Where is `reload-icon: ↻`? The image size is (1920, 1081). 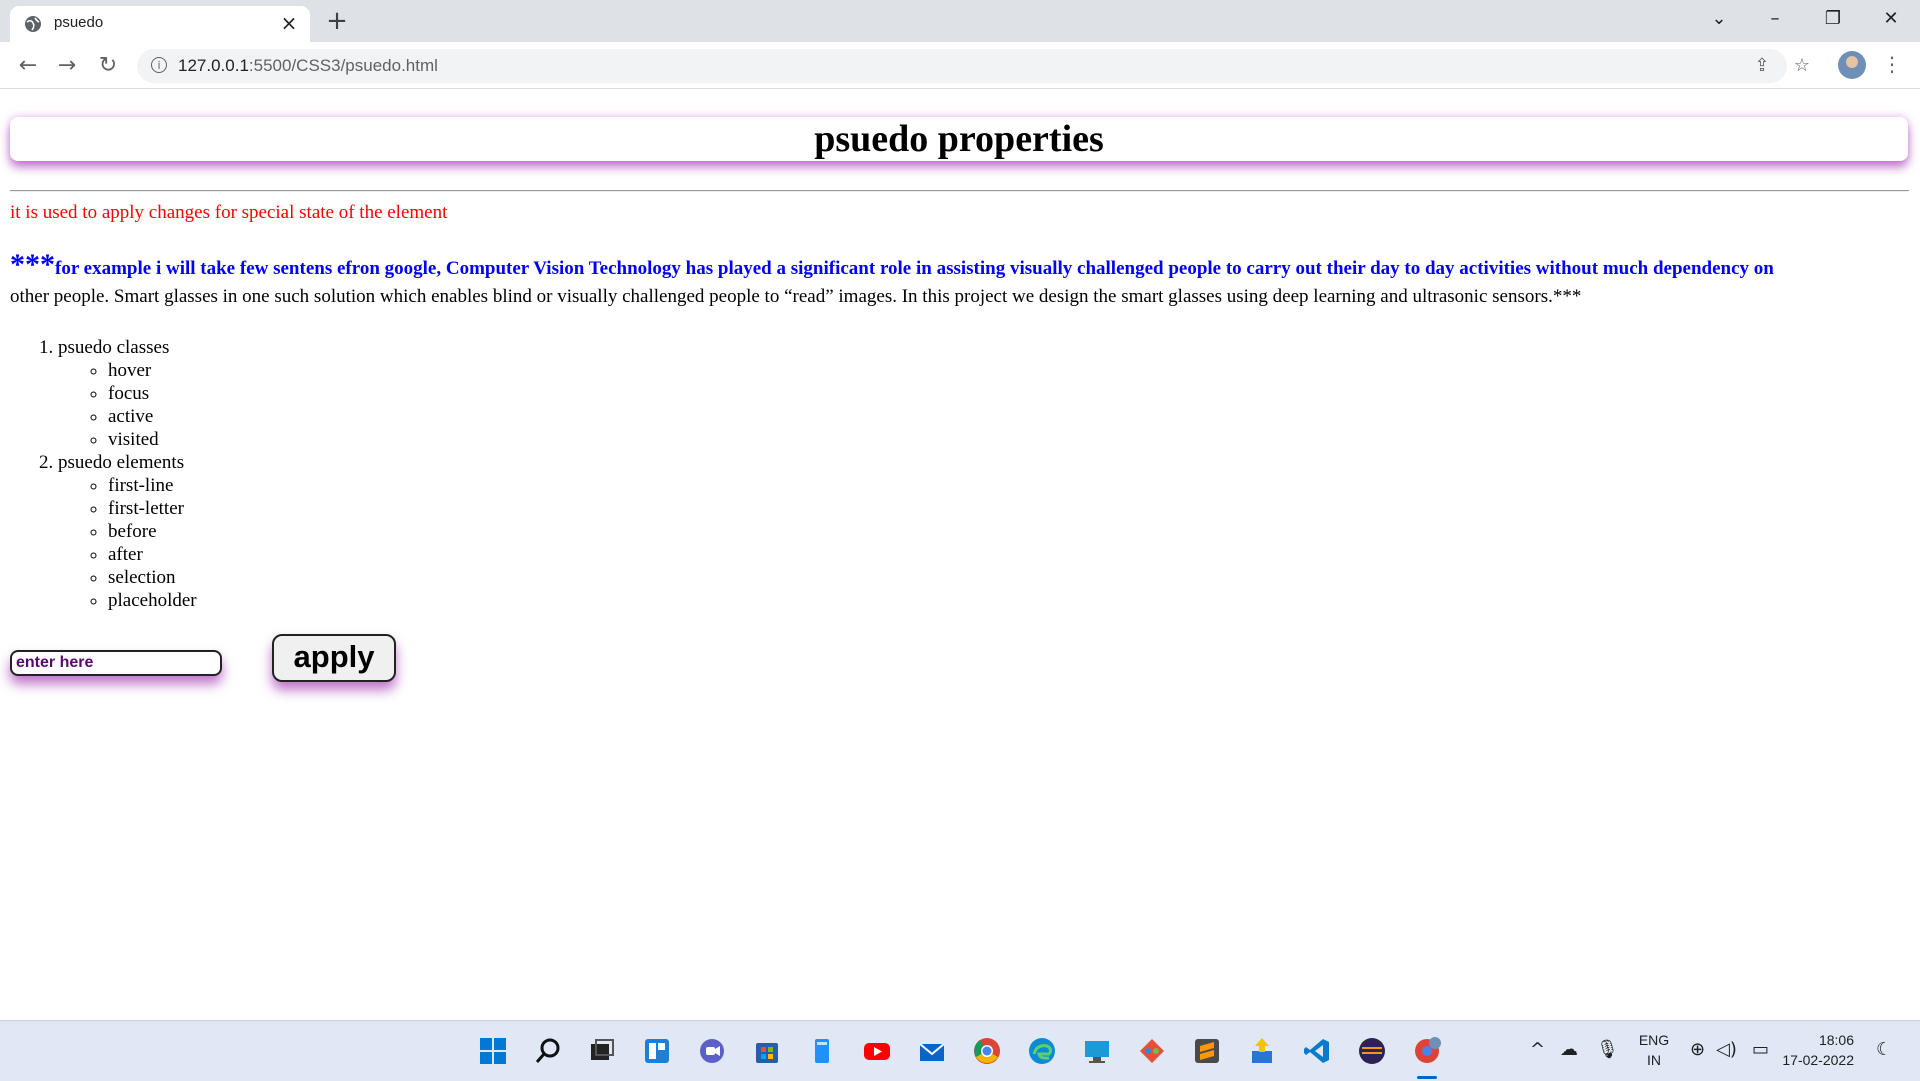
reload-icon: ↻ is located at coordinates (108, 66).